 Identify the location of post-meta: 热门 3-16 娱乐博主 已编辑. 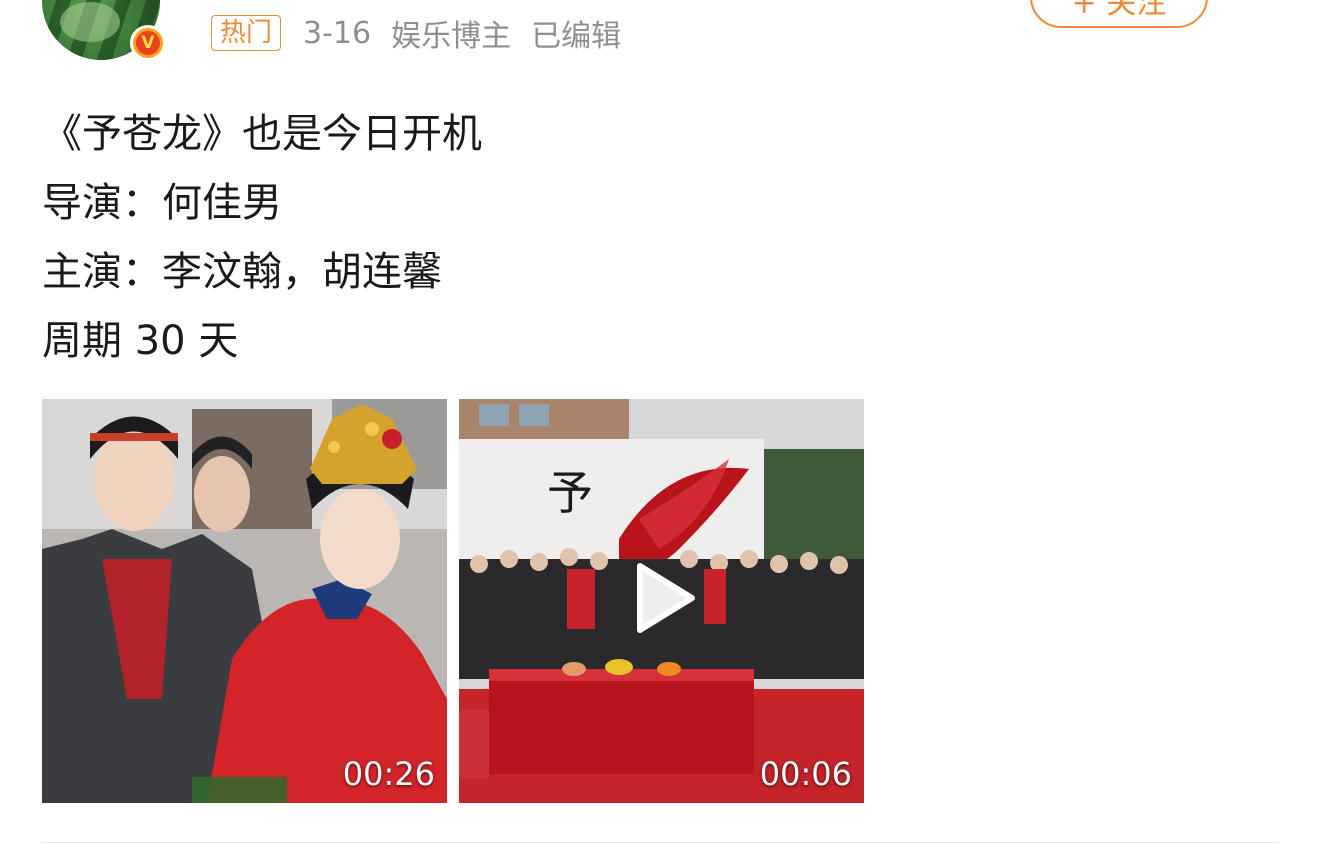
(426, 33).